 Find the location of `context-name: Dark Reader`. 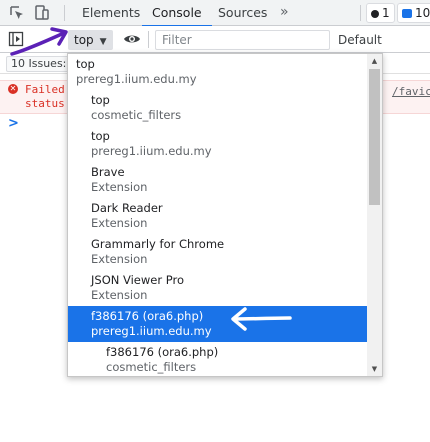

context-name: Dark Reader is located at coordinates (127, 208).